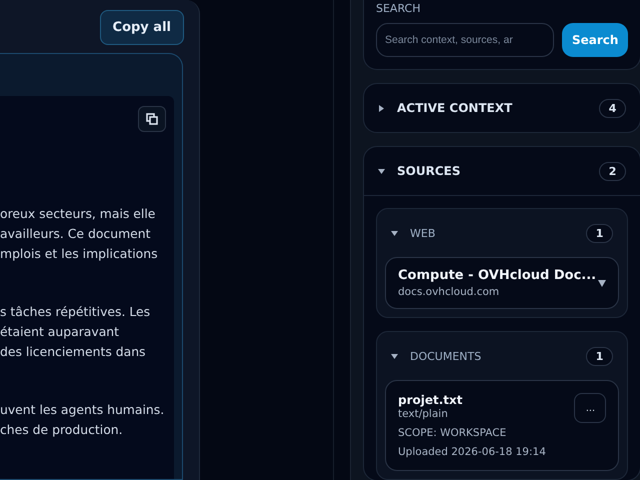 The image size is (640, 480). What do you see at coordinates (502, 356) in the screenshot?
I see `group-header: DOCUMENTS 1` at bounding box center [502, 356].